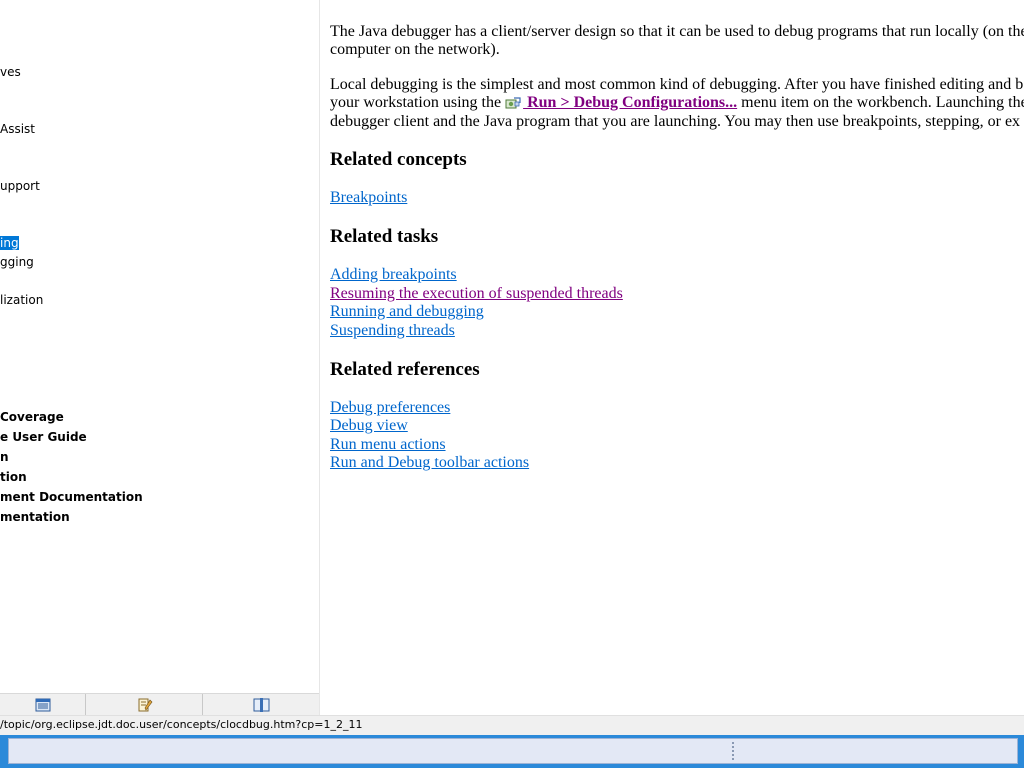 Image resolution: width=1024 pixels, height=768 pixels. Describe the element at coordinates (20, 186) in the screenshot. I see `toc-item: upport` at that location.